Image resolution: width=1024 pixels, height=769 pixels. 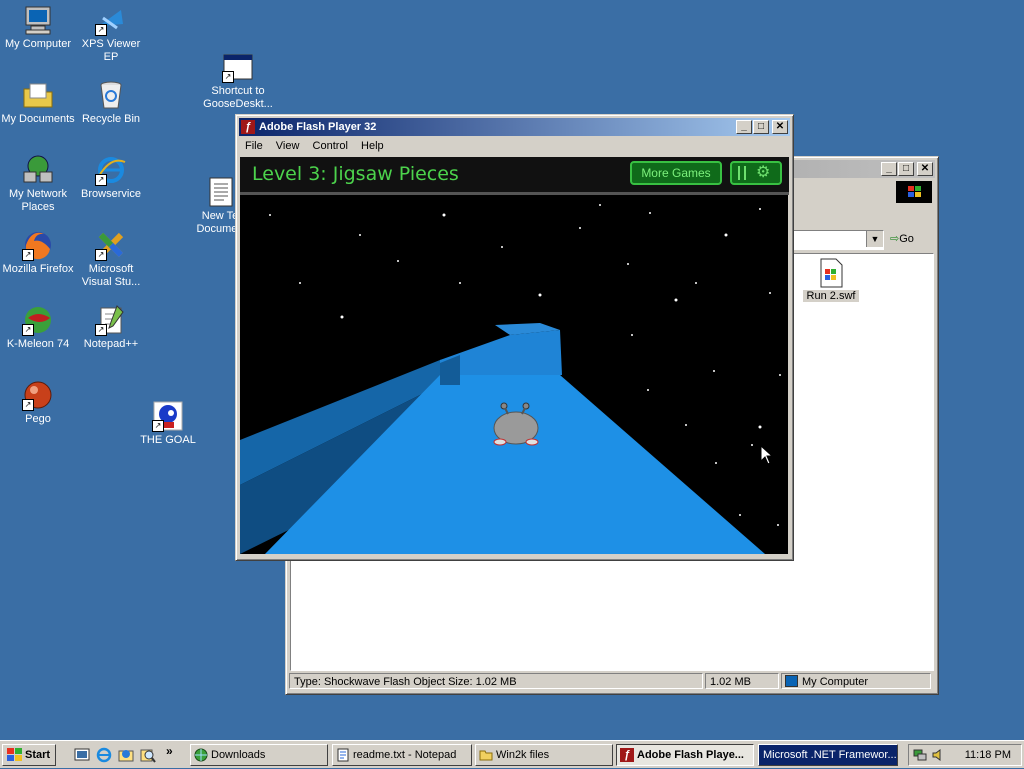 What do you see at coordinates (148, 755) in the screenshot?
I see `search-icon` at bounding box center [148, 755].